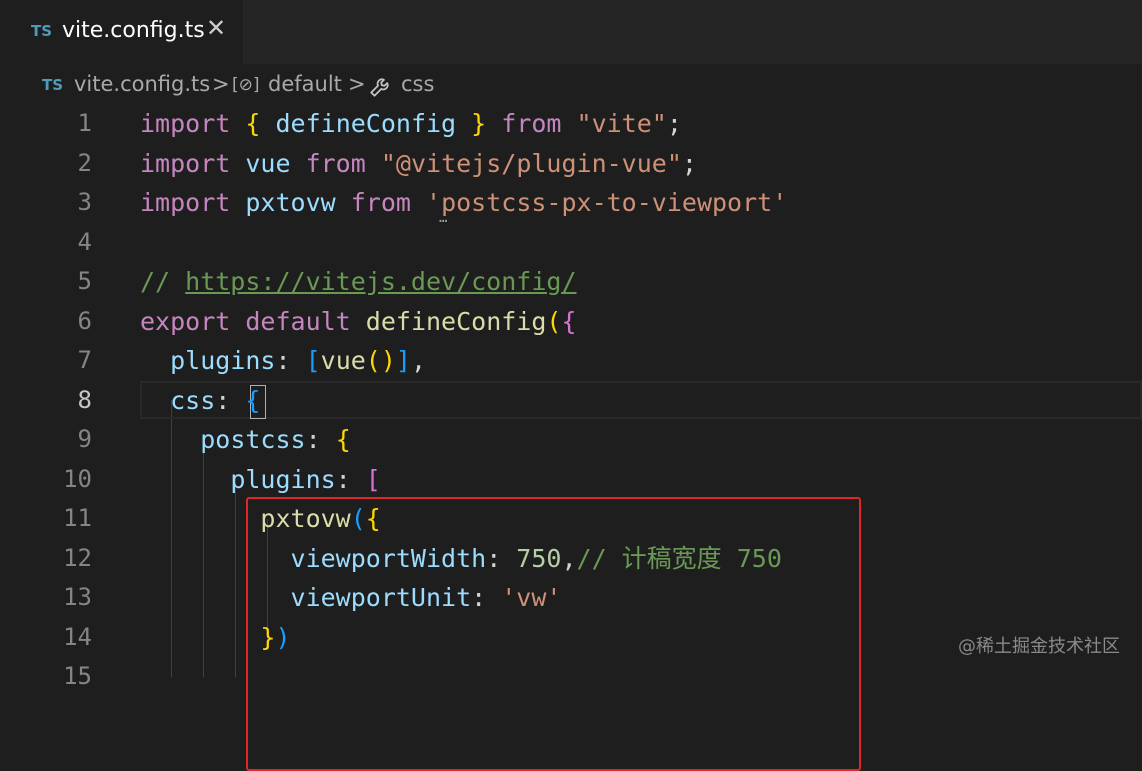 The width and height of the screenshot is (1142, 771). What do you see at coordinates (216, 28) in the screenshot?
I see `close-icon: ✕` at bounding box center [216, 28].